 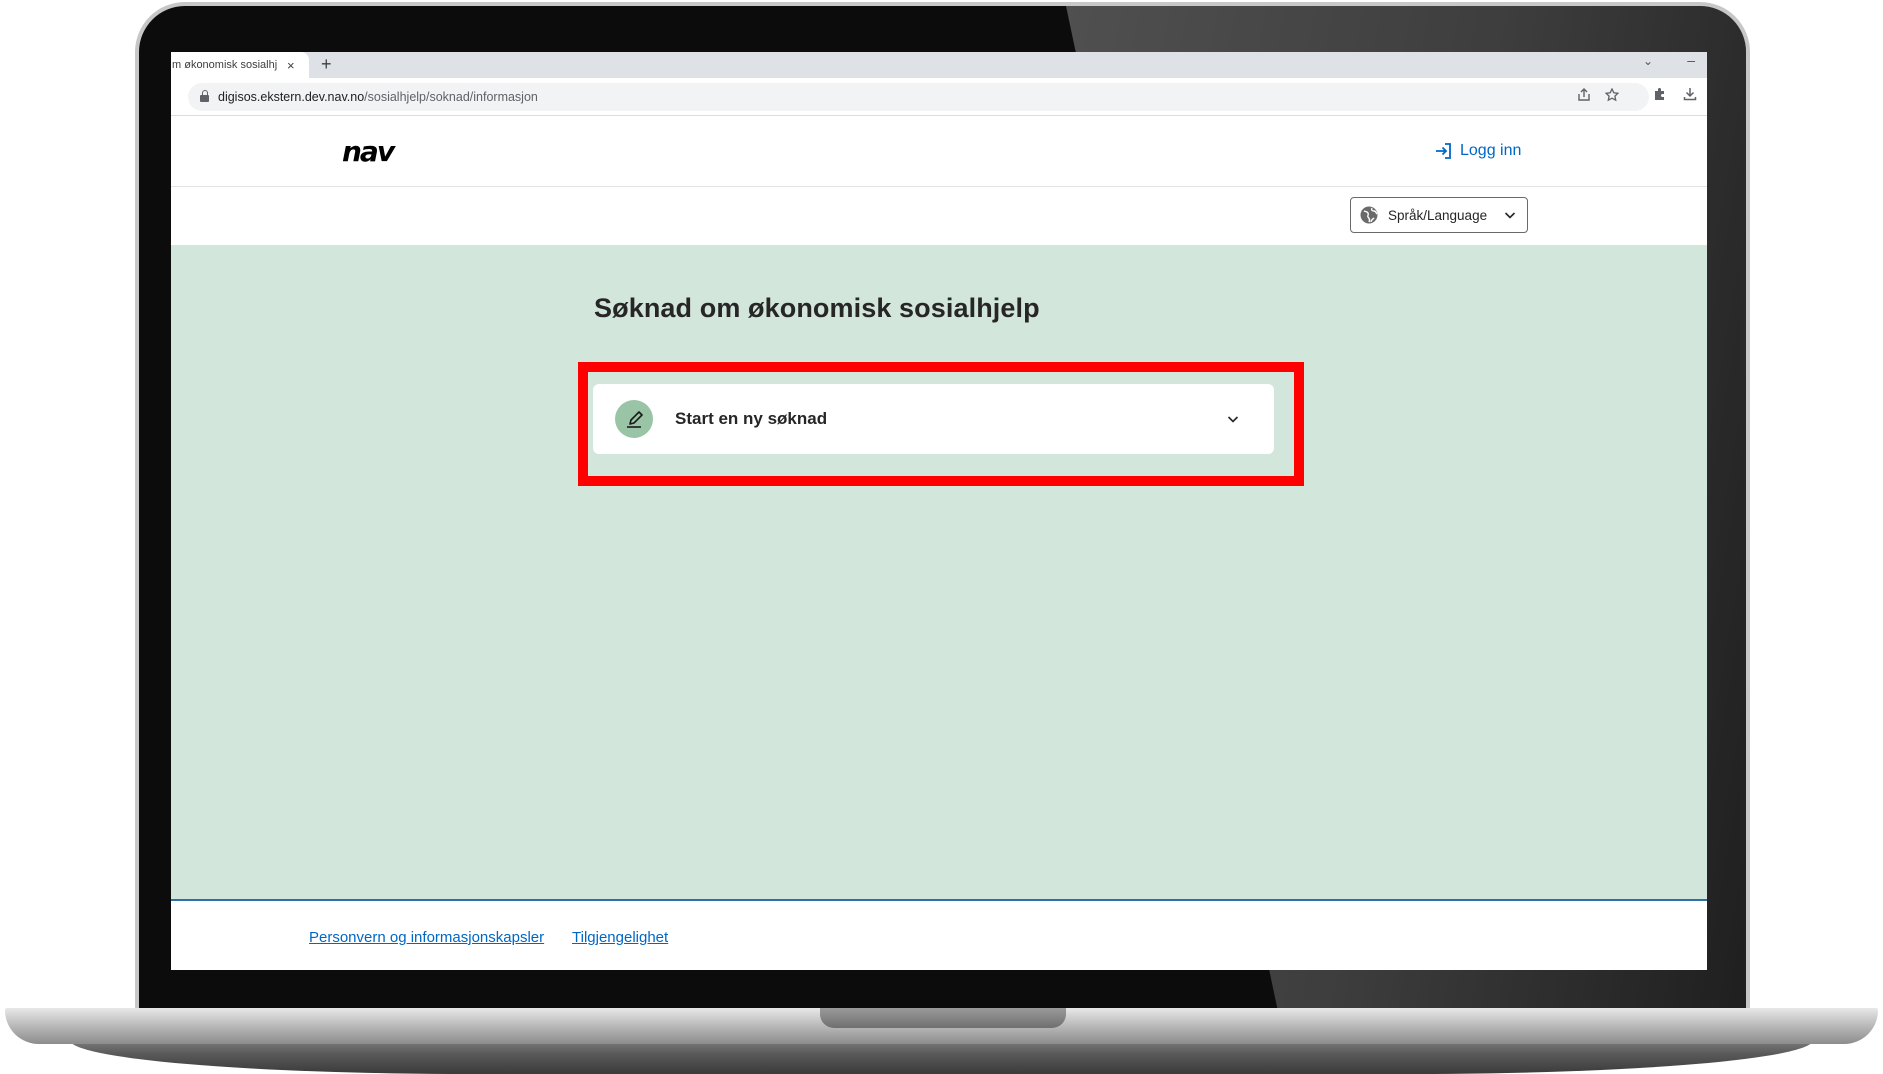 I want to click on laptop-notch, so click(x=943, y=1018).